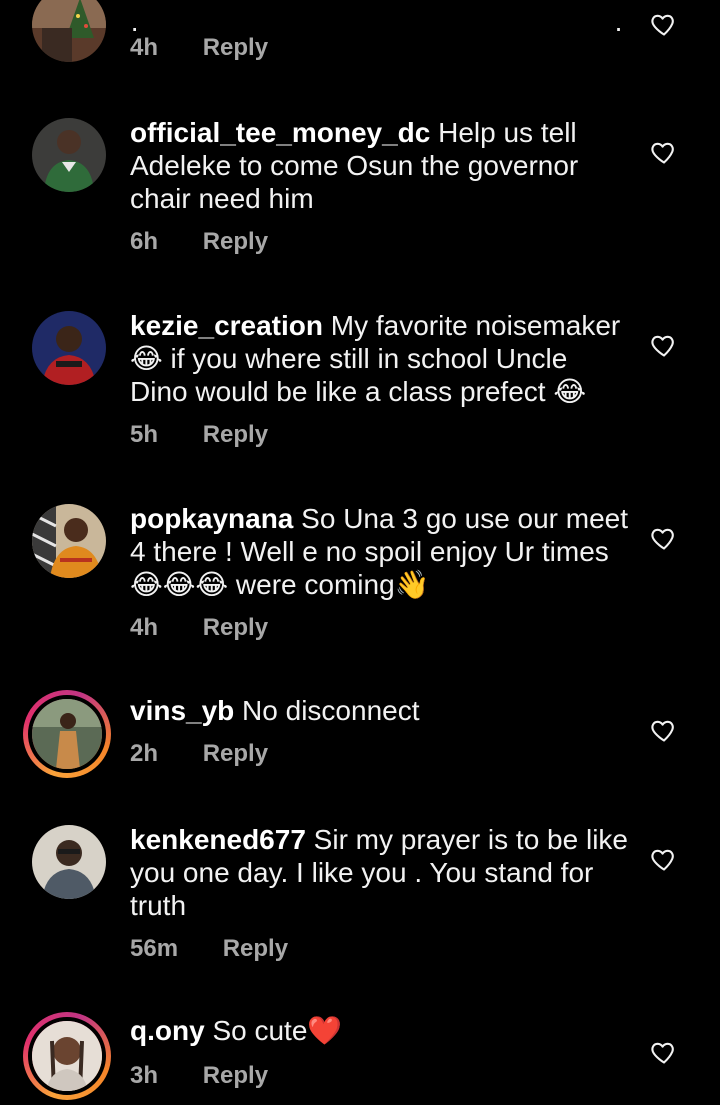 The width and height of the screenshot is (720, 1105). I want to click on comment-text: q.ony So cute❤️, so click(380, 1030).